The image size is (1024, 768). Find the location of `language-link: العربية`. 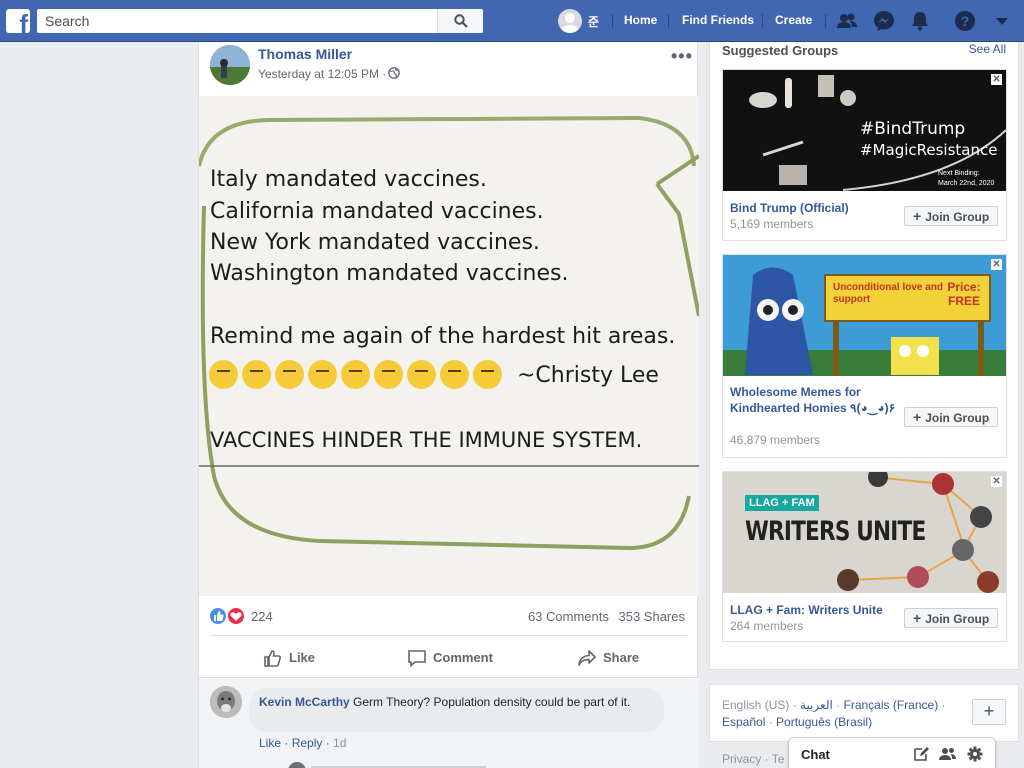

language-link: العربية is located at coordinates (816, 705).